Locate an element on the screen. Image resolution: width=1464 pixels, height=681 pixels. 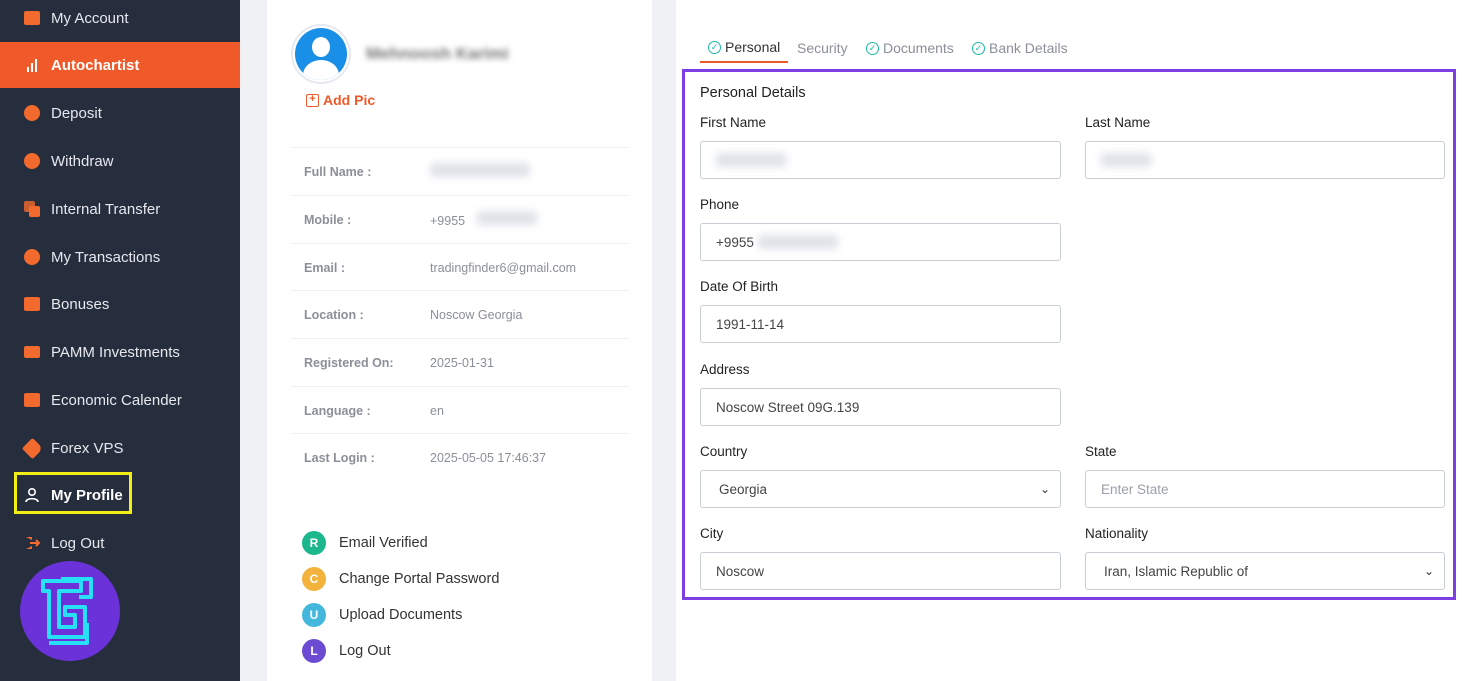
c-badge-icon: C is located at coordinates (314, 579).